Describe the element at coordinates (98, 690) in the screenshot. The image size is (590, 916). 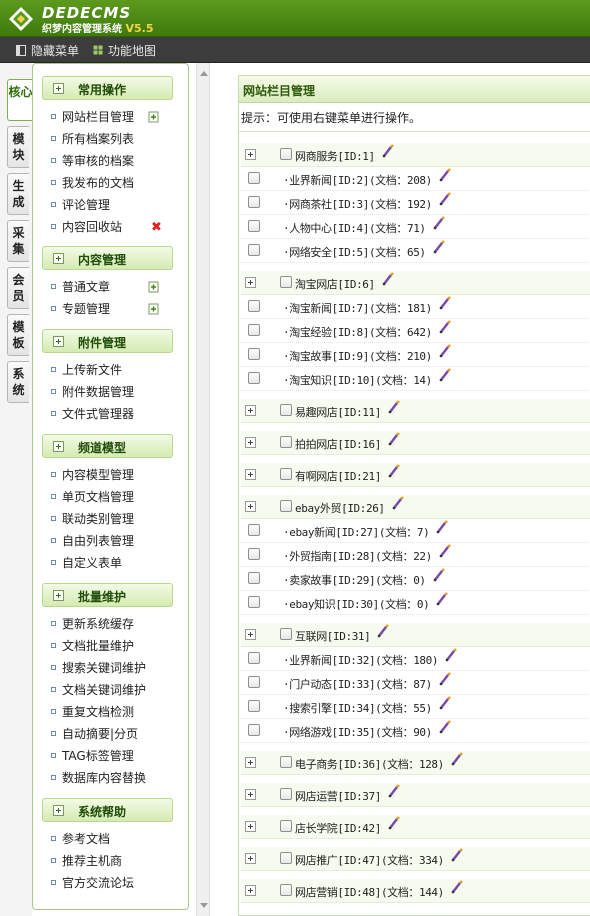
I see `sidebar-item-doc-keywords: 文档关键词维护` at that location.